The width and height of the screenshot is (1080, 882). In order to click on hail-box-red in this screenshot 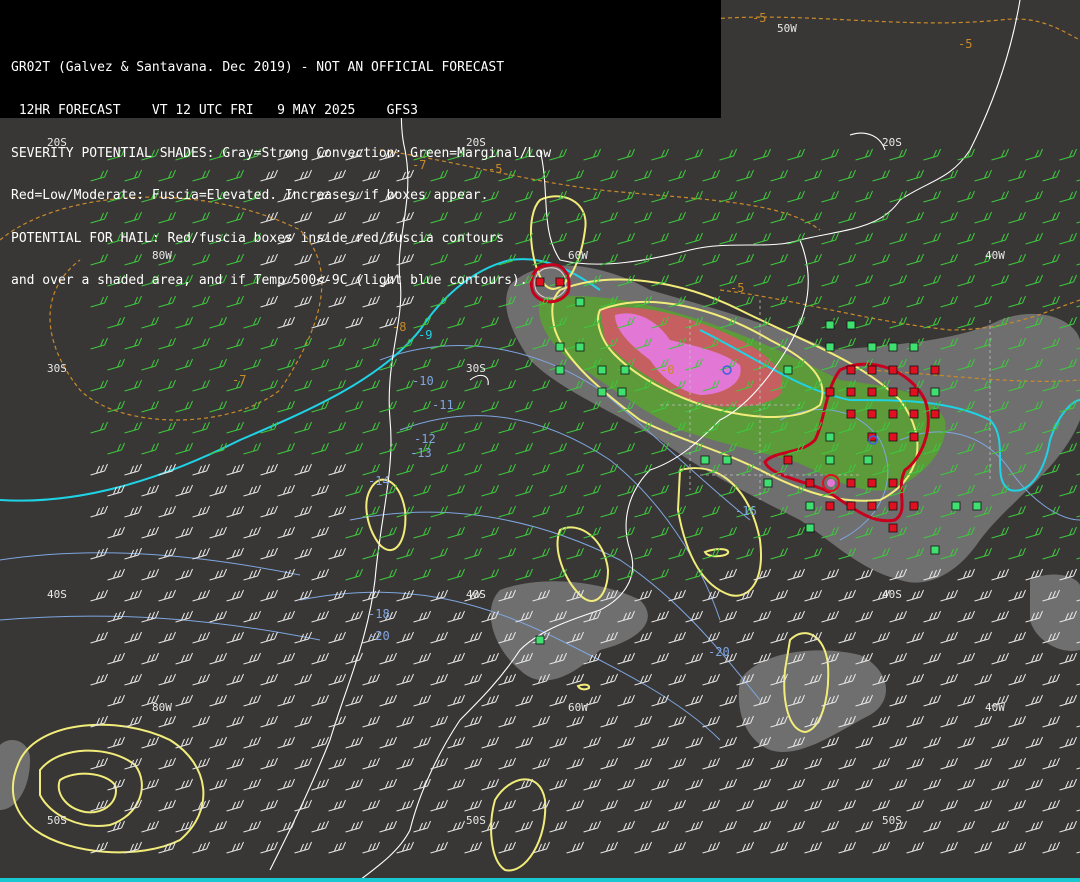, I will do `click(914, 392)`.